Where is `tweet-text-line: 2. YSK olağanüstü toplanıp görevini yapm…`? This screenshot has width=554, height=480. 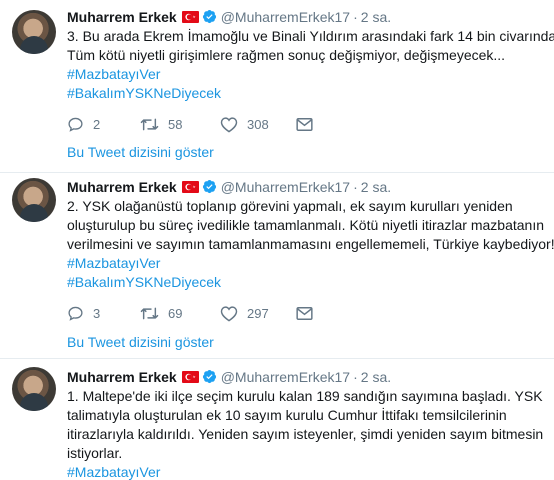
tweet-text-line: 2. YSK olağanüstü toplanıp görevini yapm… is located at coordinates (290, 206).